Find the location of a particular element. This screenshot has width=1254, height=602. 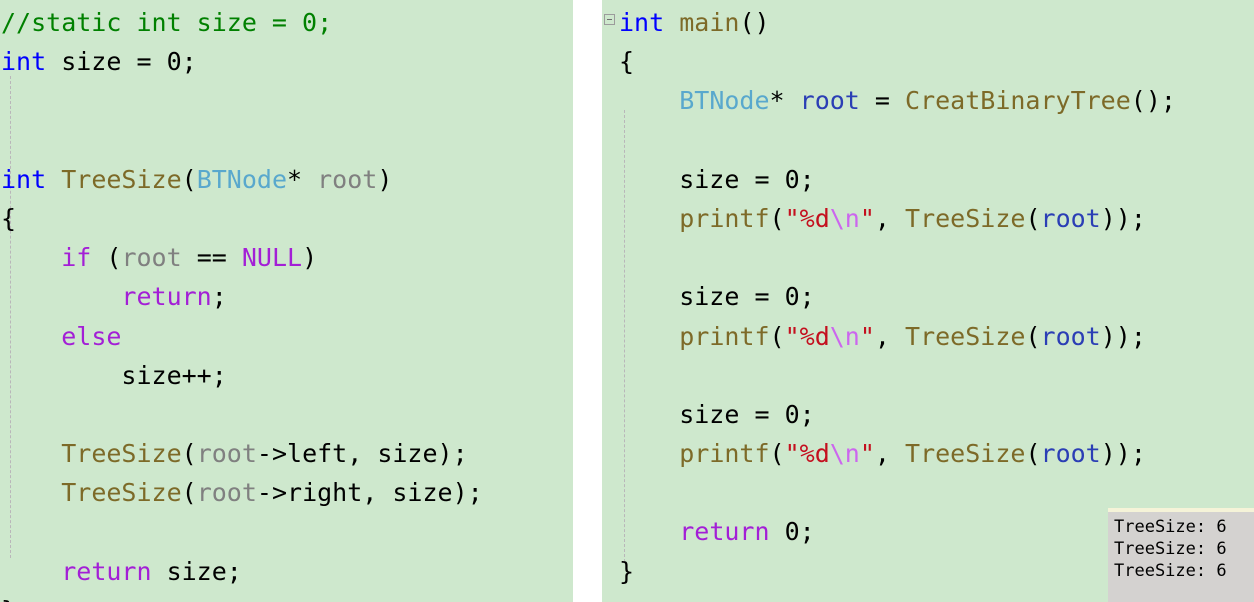

left-code-line: size++; is located at coordinates (287, 375).